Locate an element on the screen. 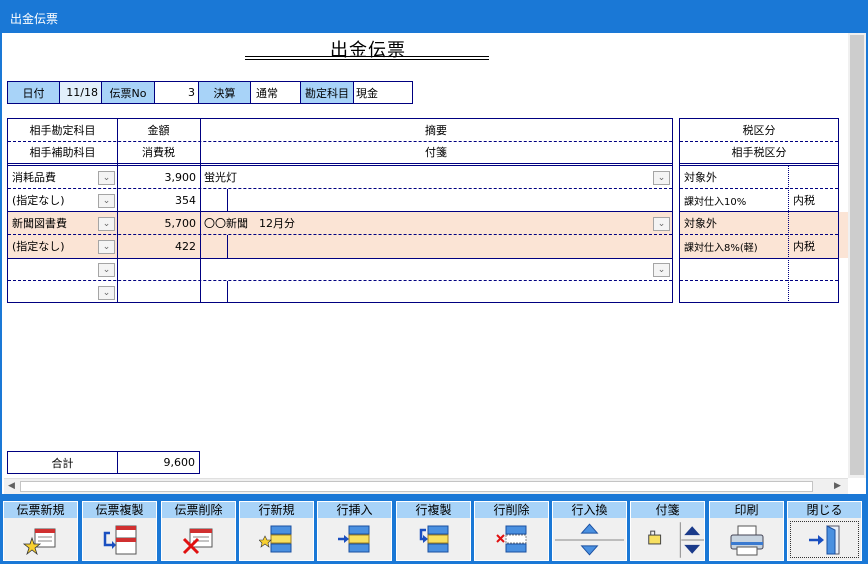 The image size is (868, 564). col-counter-account: 相手勘定科目 is located at coordinates (62, 130).